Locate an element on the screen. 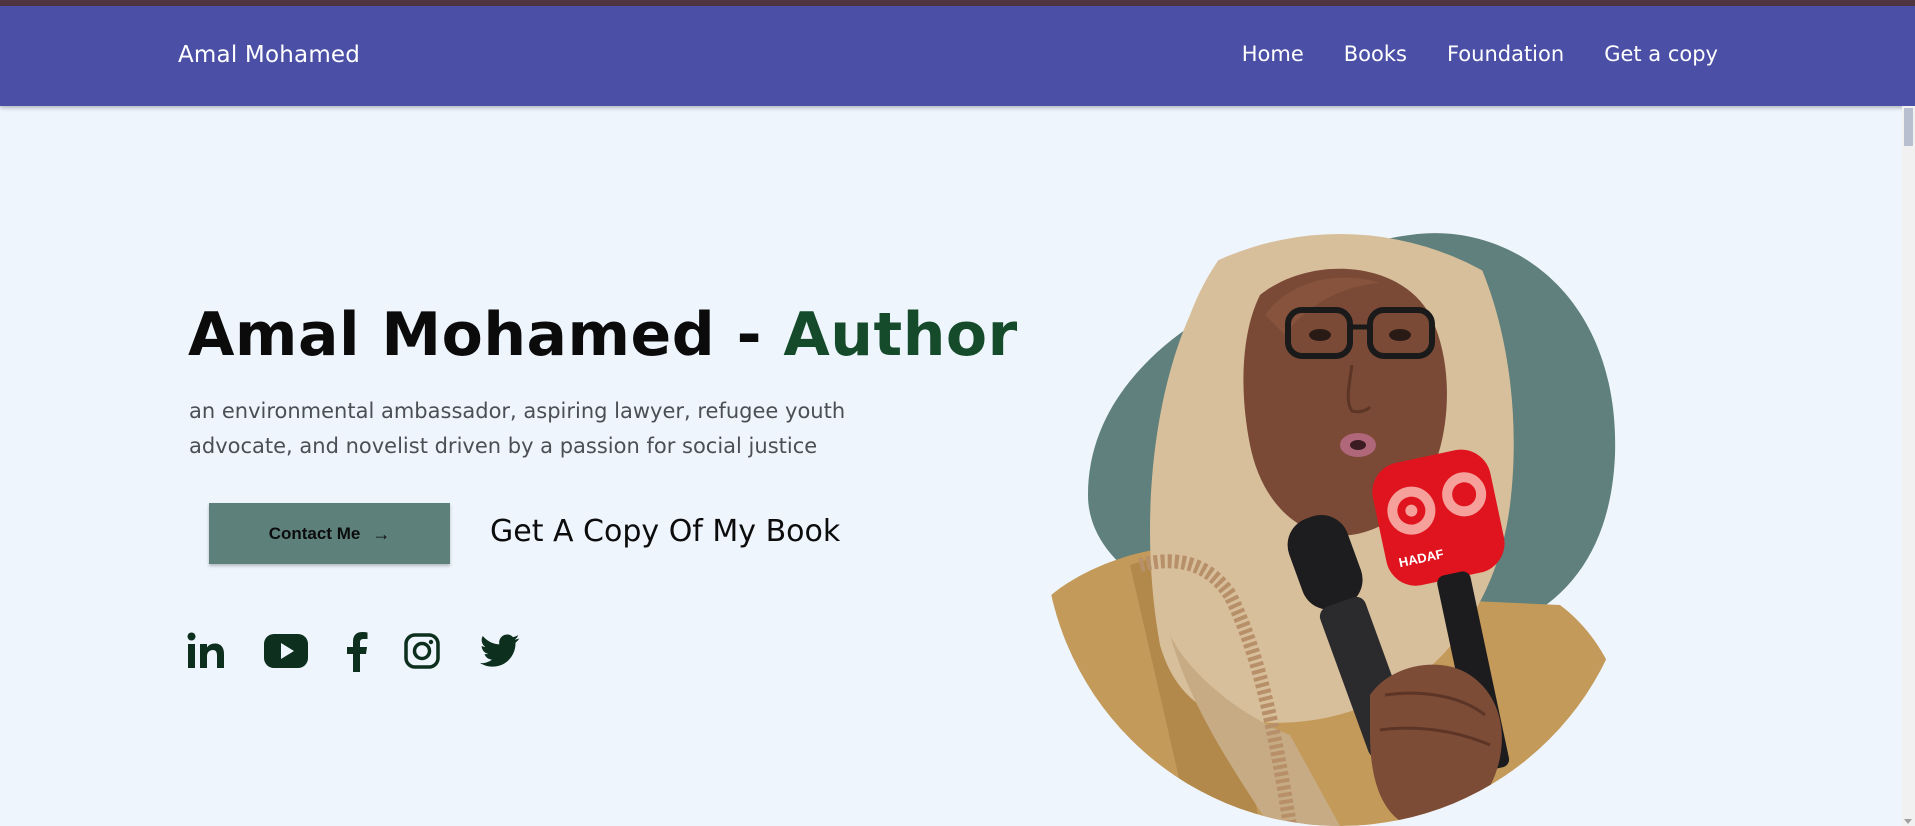 Image resolution: width=1915 pixels, height=826 pixels. hero-title: Amal Mohamed - Author is located at coordinates (603, 335).